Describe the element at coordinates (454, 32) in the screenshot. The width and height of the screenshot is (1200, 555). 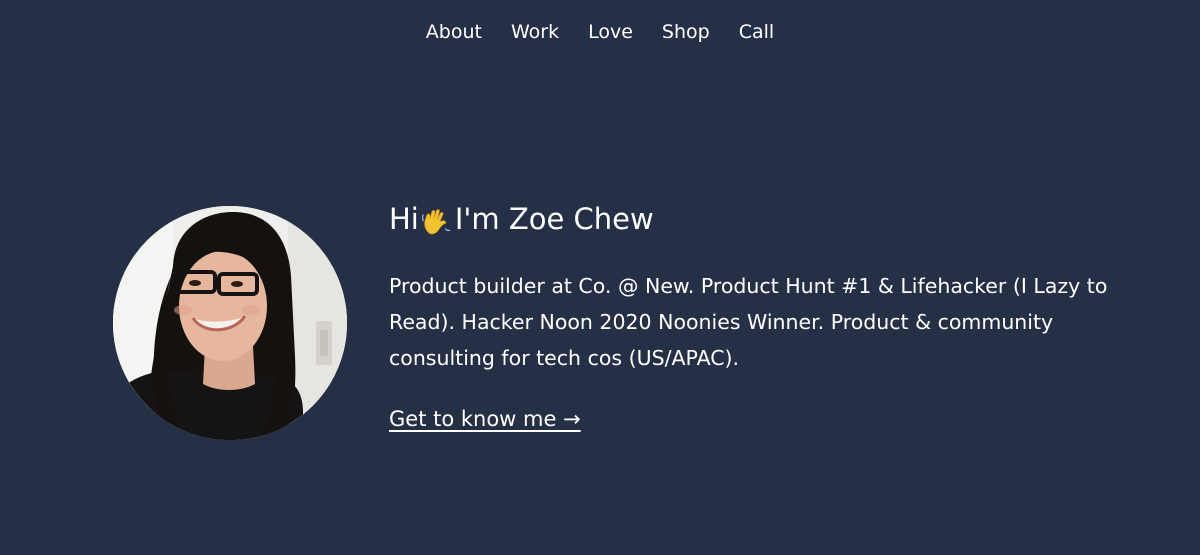
I see `nav-item-about: About` at that location.